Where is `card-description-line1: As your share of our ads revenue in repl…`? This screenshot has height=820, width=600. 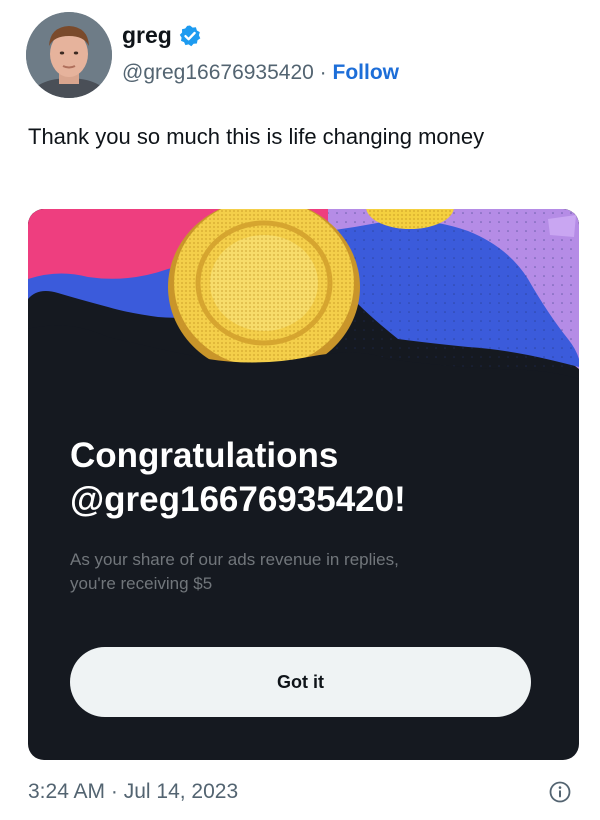
card-description-line1: As your share of our ads revenue in repl… is located at coordinates (234, 559).